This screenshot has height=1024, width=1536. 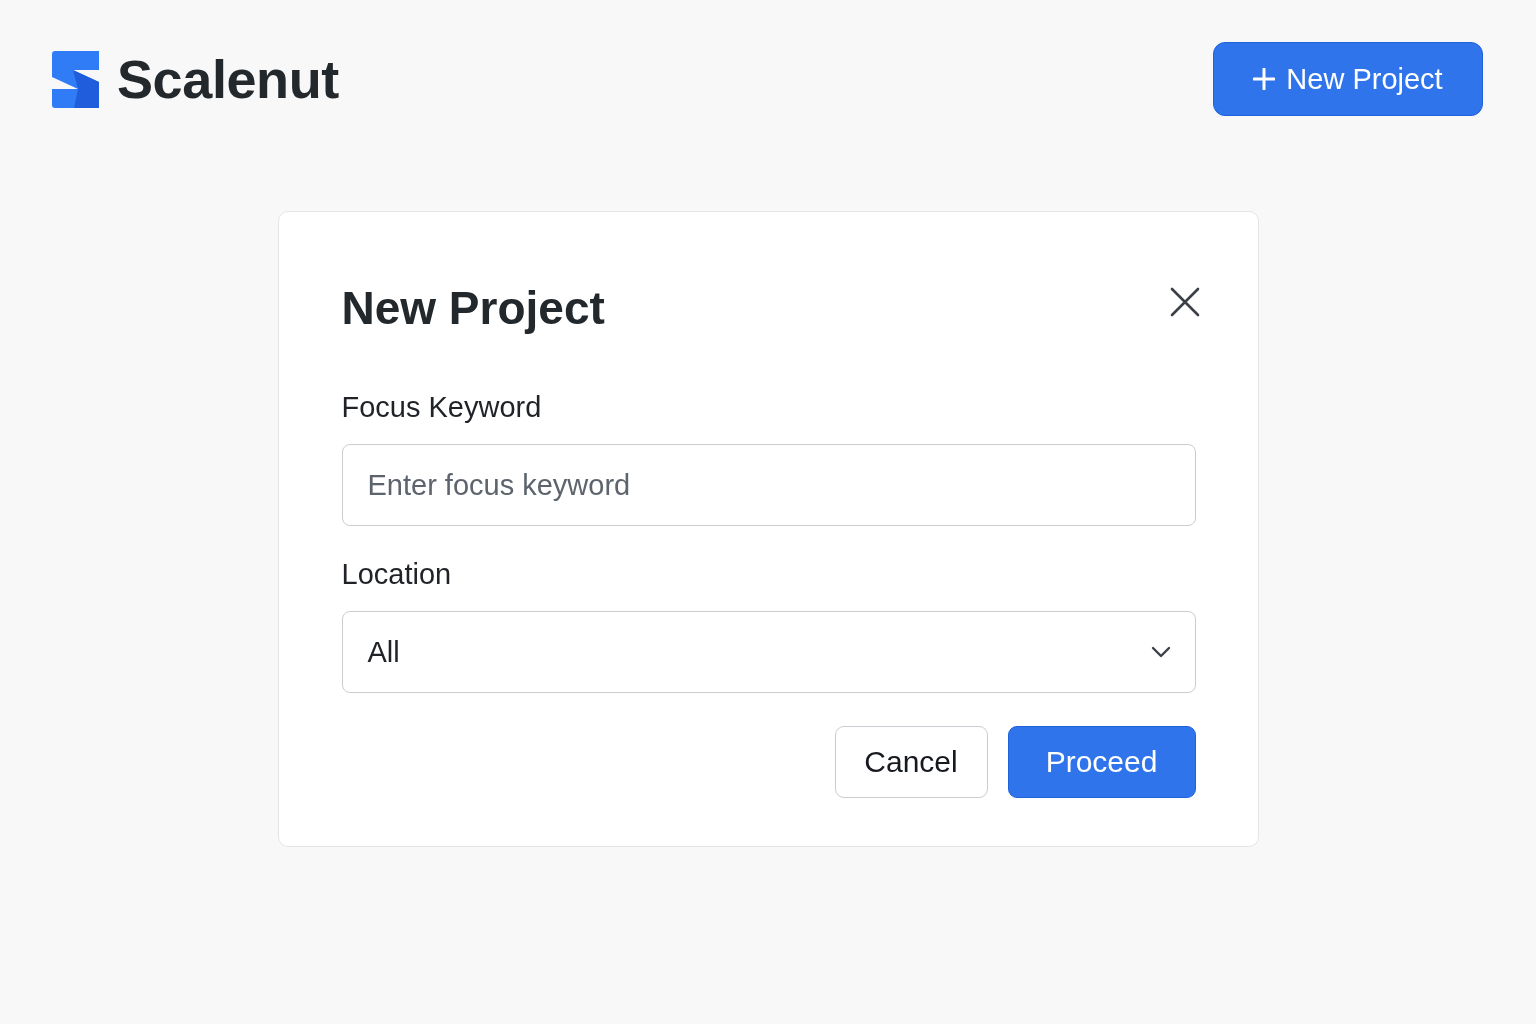 What do you see at coordinates (1348, 79) in the screenshot?
I see `new-project-button: New Project` at bounding box center [1348, 79].